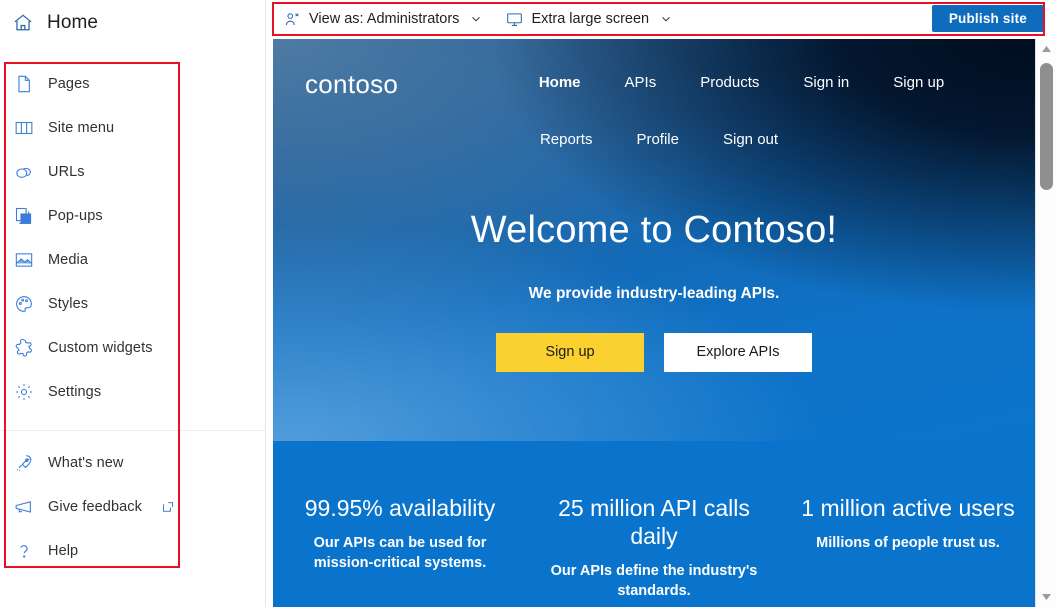  Describe the element at coordinates (133, 84) in the screenshot. I see `sidebar-item-pages: Pages` at that location.